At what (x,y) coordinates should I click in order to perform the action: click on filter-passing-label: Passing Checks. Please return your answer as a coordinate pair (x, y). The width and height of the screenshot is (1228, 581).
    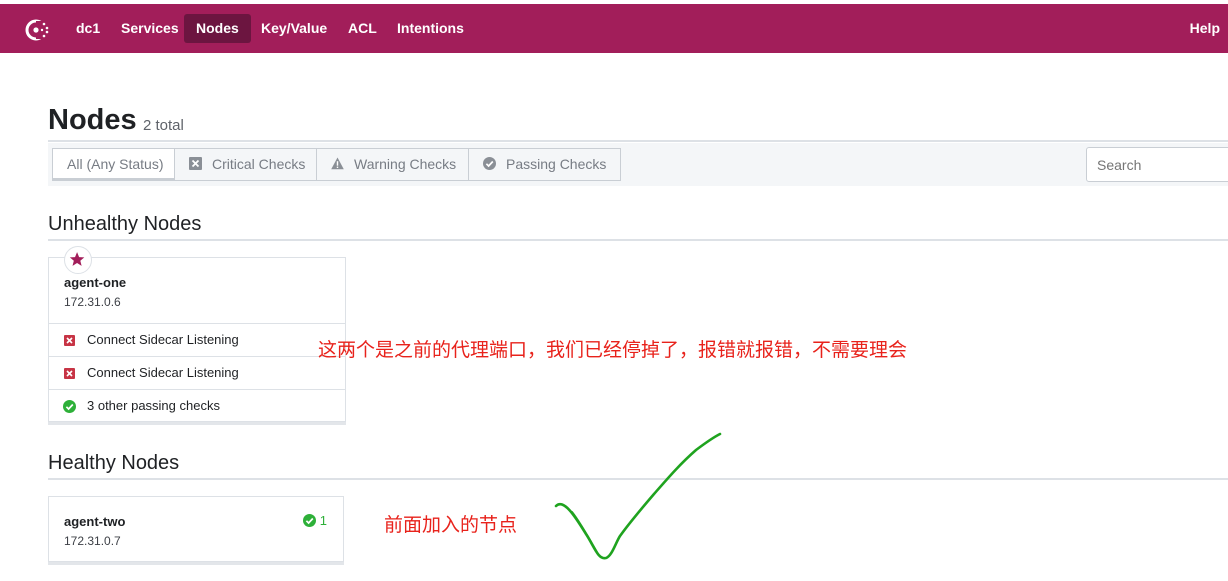
    Looking at the image, I should click on (556, 164).